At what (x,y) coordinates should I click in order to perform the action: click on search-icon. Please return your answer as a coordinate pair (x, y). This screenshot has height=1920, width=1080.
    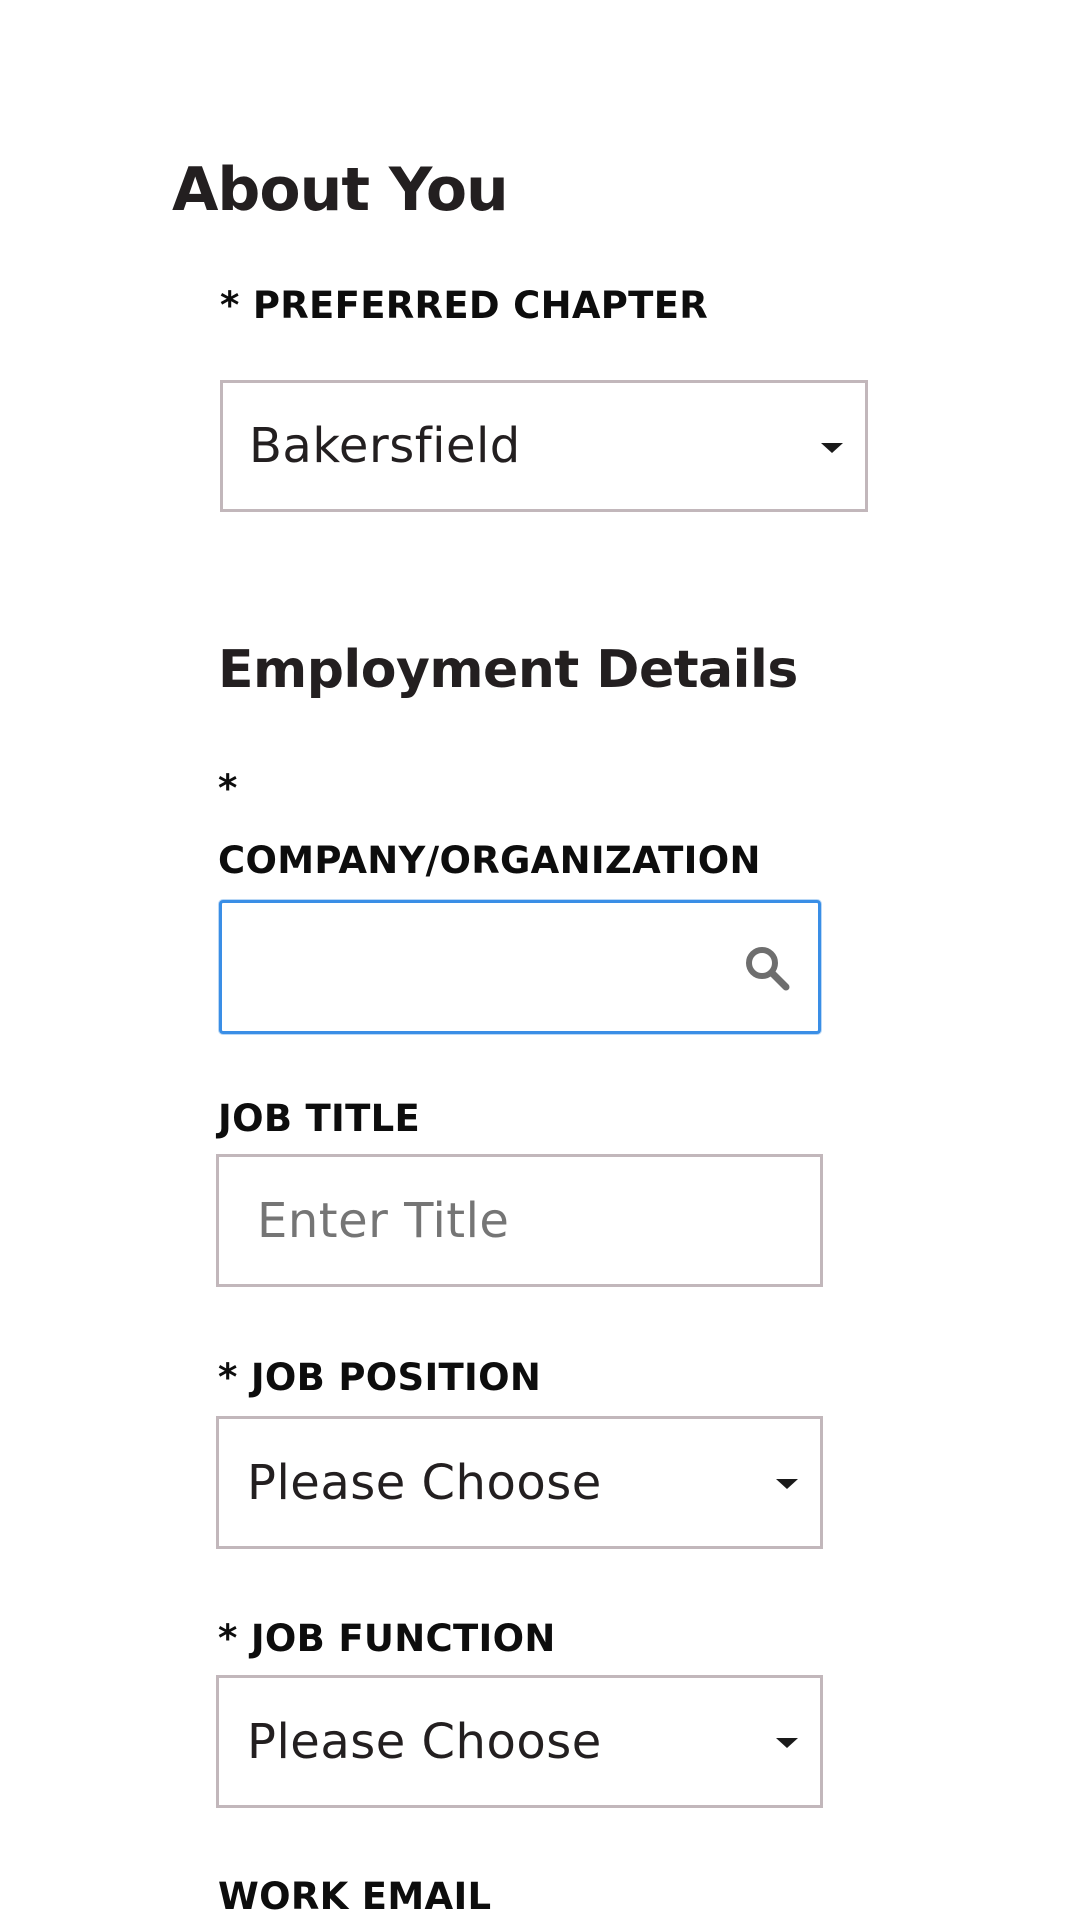
    Looking at the image, I should click on (768, 969).